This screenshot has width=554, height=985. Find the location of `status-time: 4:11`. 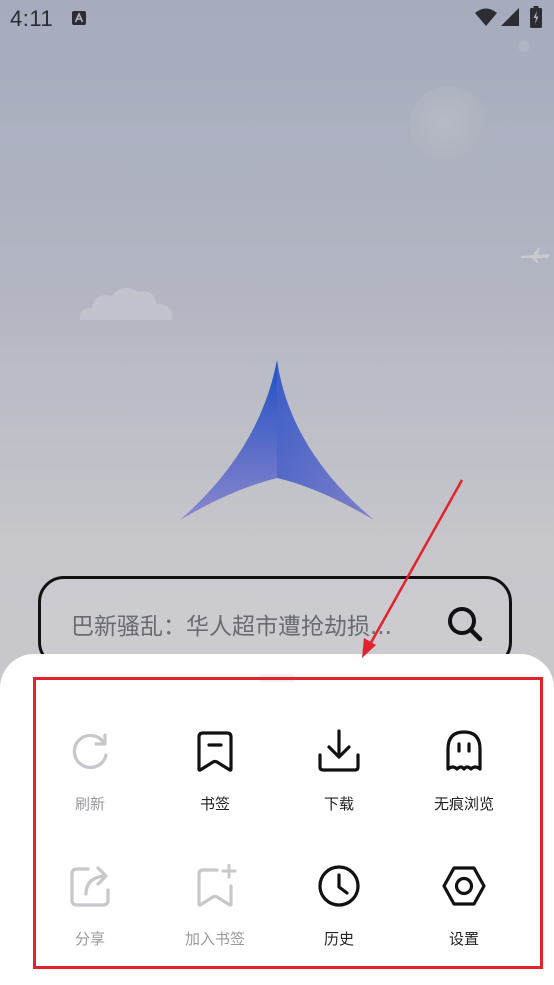

status-time: 4:11 is located at coordinates (32, 18).